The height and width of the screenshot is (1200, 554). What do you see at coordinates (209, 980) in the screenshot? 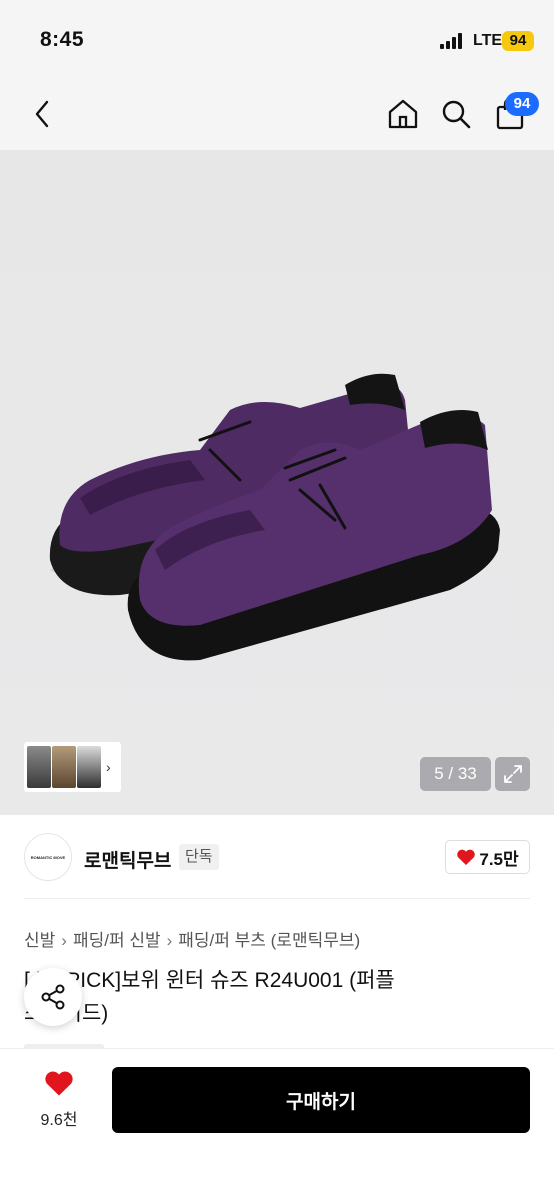
I see `product-title-line: [ |수 PICK]보위 윈터 슈즈 R24U001 (퍼플` at bounding box center [209, 980].